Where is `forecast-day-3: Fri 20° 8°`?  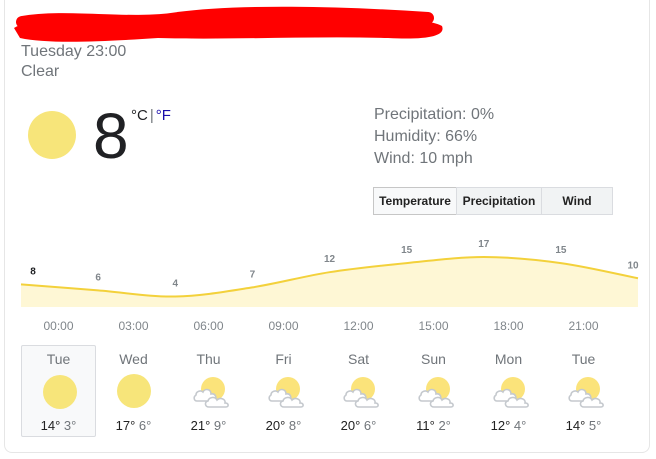 forecast-day-3: Fri 20° 8° is located at coordinates (283, 391).